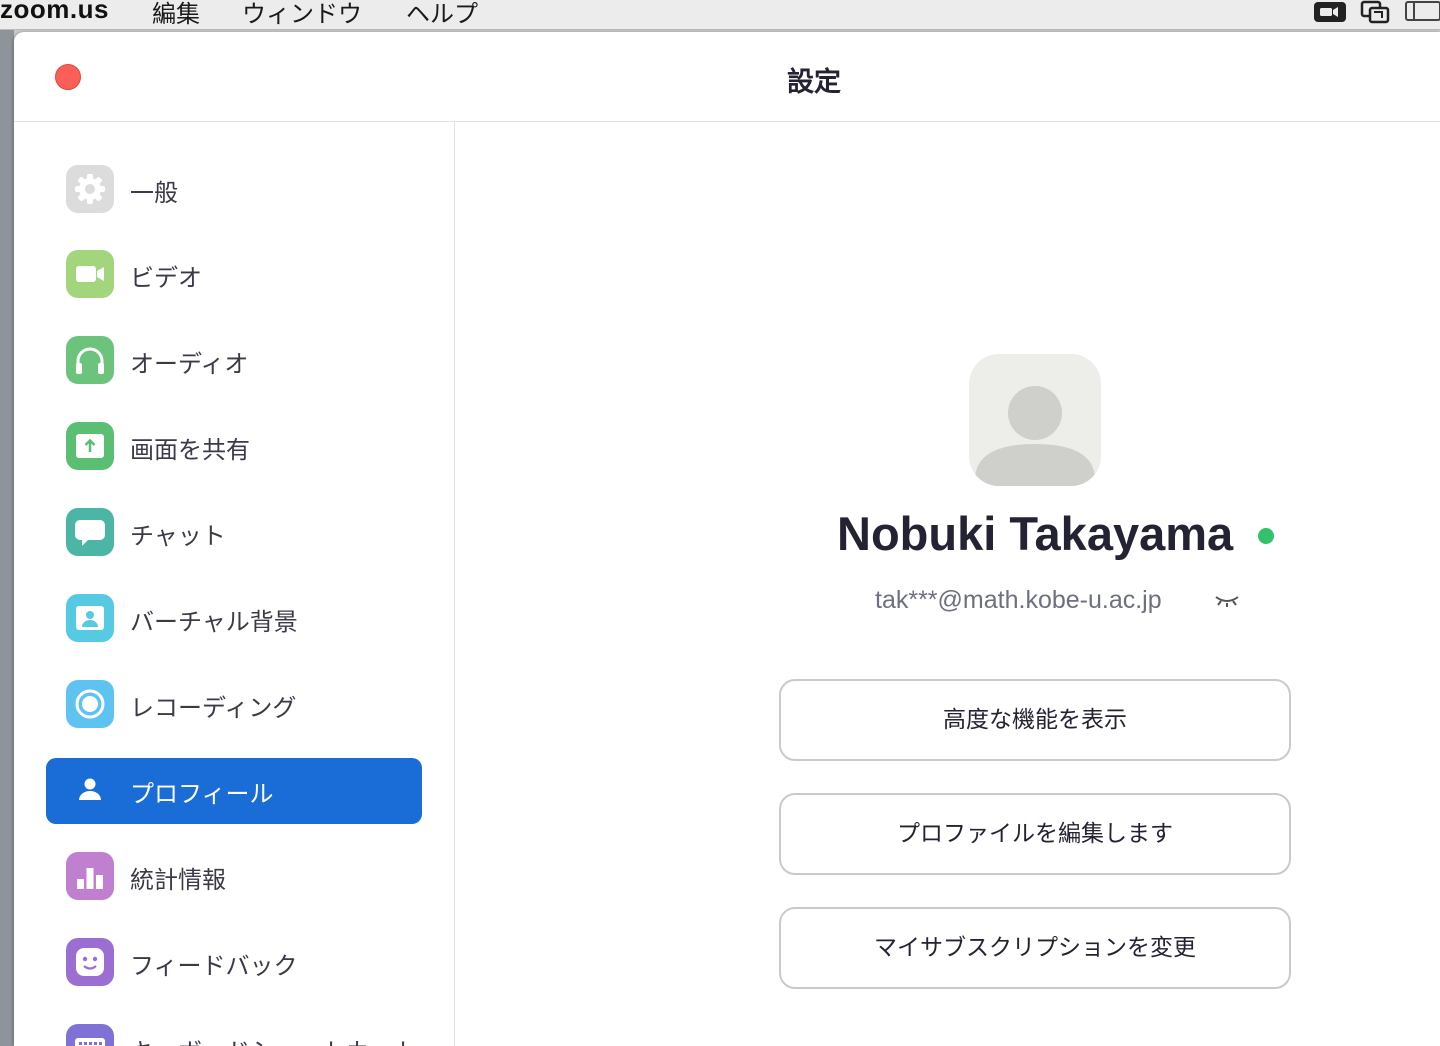  What do you see at coordinates (234, 533) in the screenshot?
I see `sidebar-item-chat: チャット` at bounding box center [234, 533].